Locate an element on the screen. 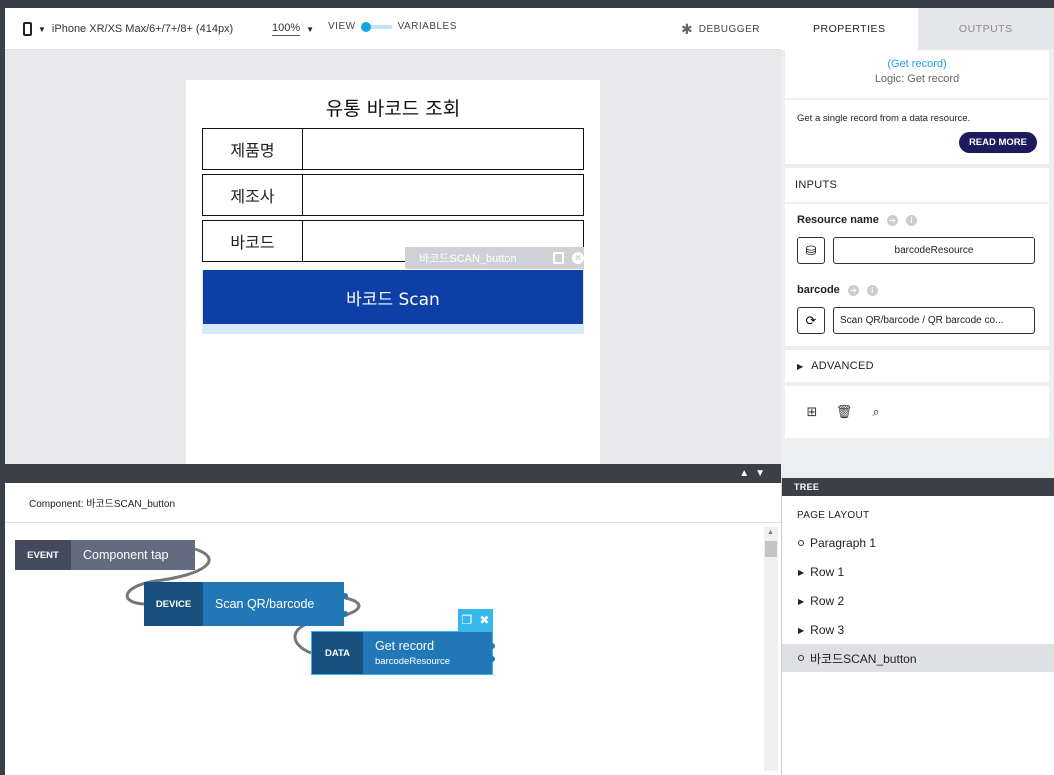 The height and width of the screenshot is (775, 1054). block-label: Scan QR/barcode is located at coordinates (273, 604).